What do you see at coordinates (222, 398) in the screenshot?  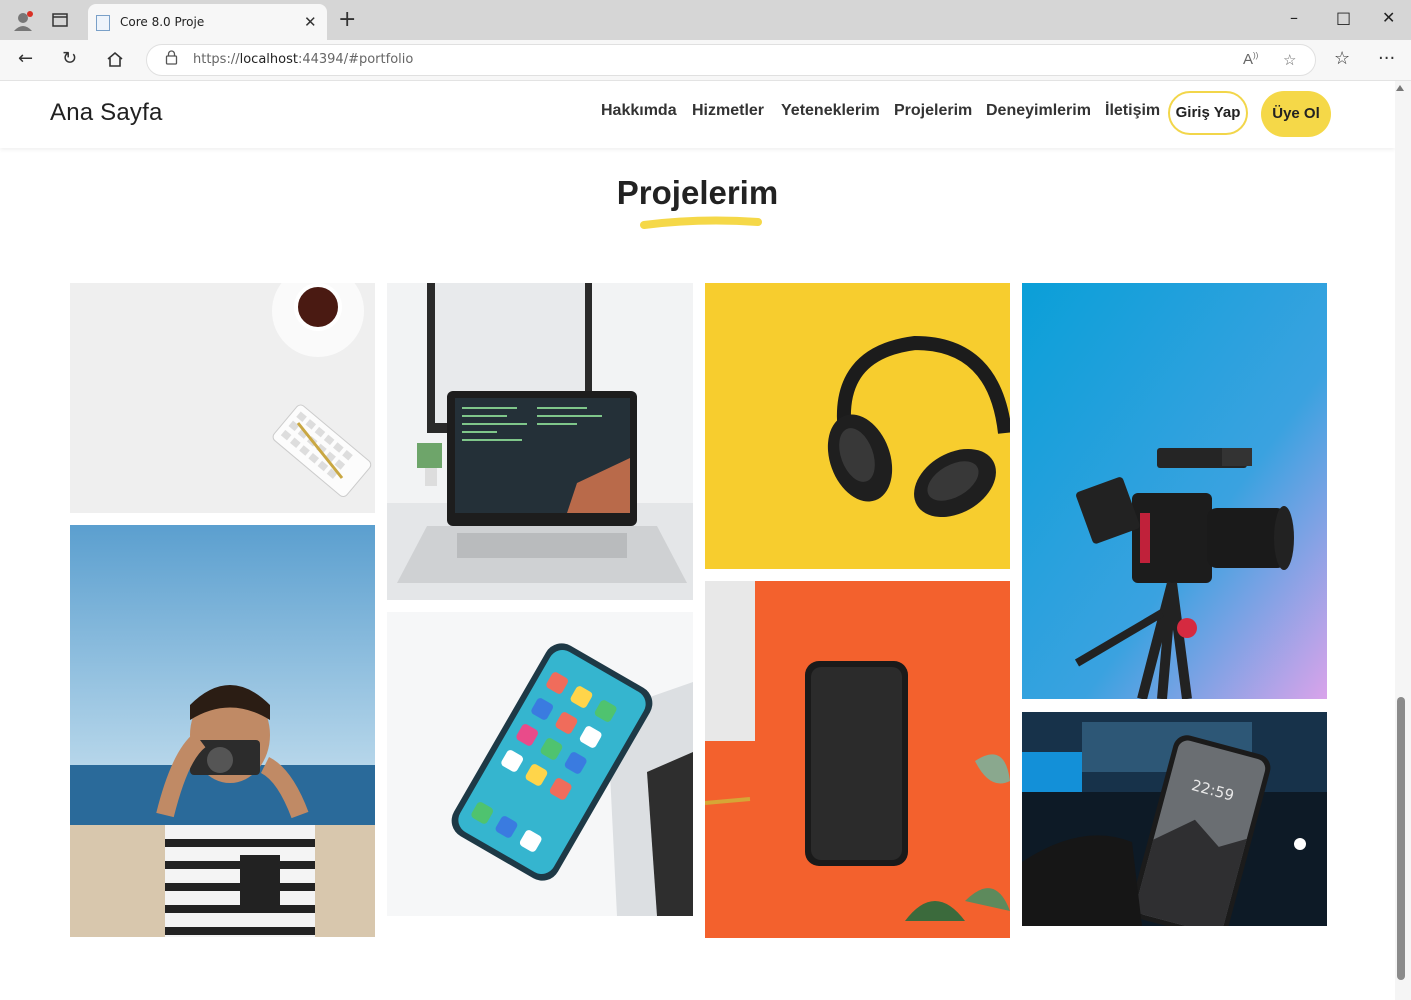 I see `portfolio-image-coffee-desk` at bounding box center [222, 398].